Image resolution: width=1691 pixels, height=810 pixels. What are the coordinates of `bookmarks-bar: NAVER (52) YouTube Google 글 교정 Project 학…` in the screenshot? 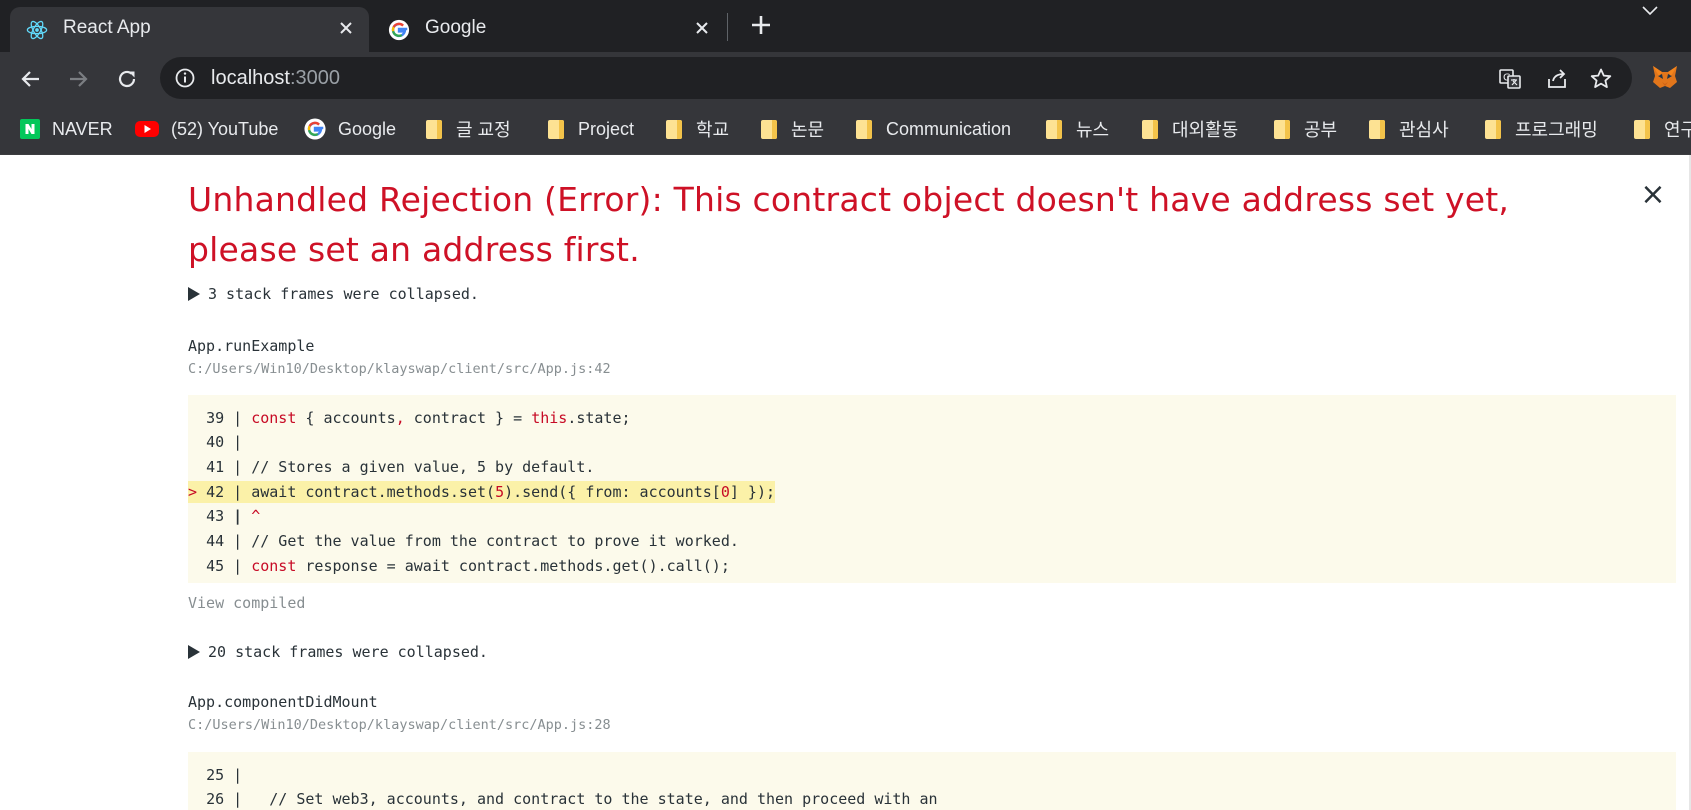 It's located at (845, 129).